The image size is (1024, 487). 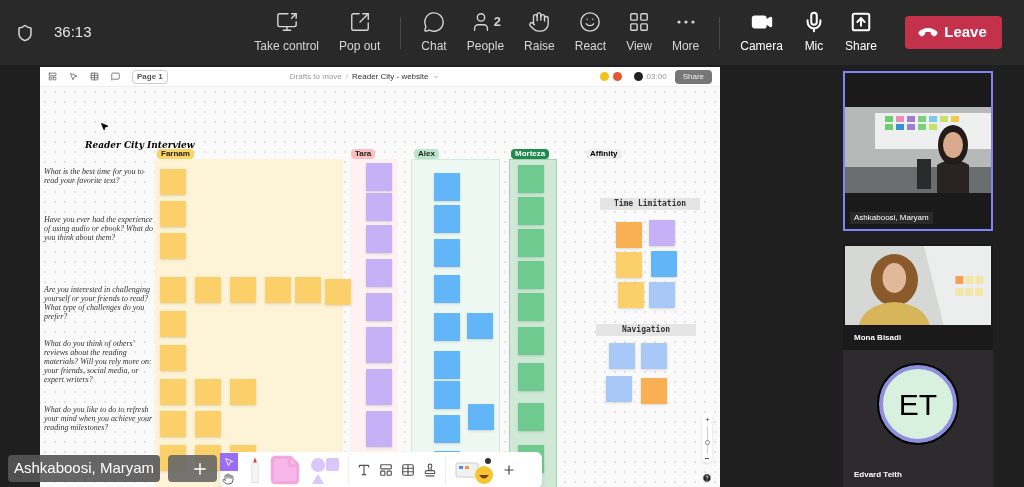 What do you see at coordinates (878, 338) in the screenshot?
I see `participant-name: Mona Bisadi` at bounding box center [878, 338].